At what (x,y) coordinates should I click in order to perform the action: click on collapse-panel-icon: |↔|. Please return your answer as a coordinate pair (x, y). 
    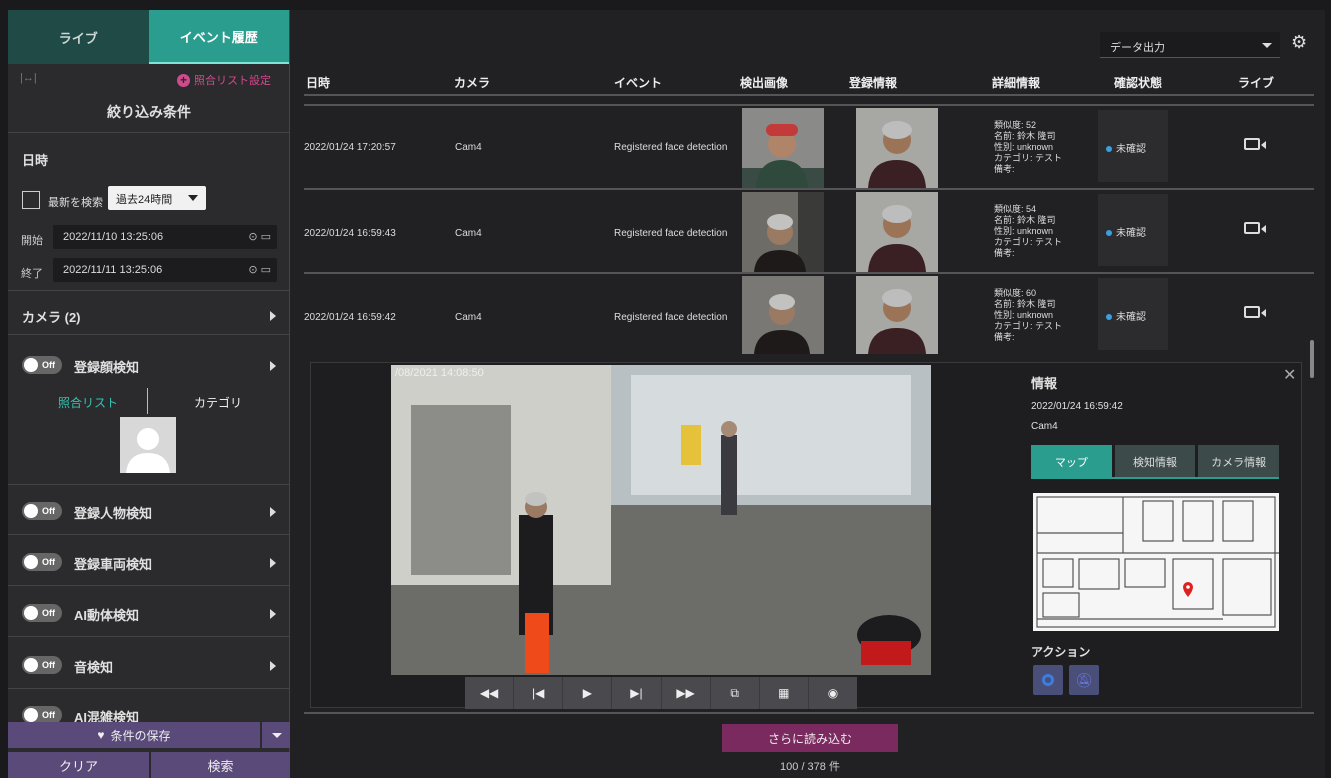
    Looking at the image, I should click on (28, 78).